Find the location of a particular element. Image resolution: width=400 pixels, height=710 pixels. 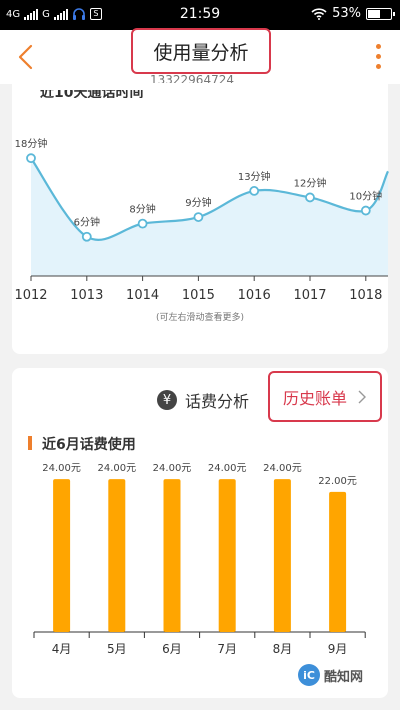

fee-title-group: ¥ 话费分析 is located at coordinates (203, 400).